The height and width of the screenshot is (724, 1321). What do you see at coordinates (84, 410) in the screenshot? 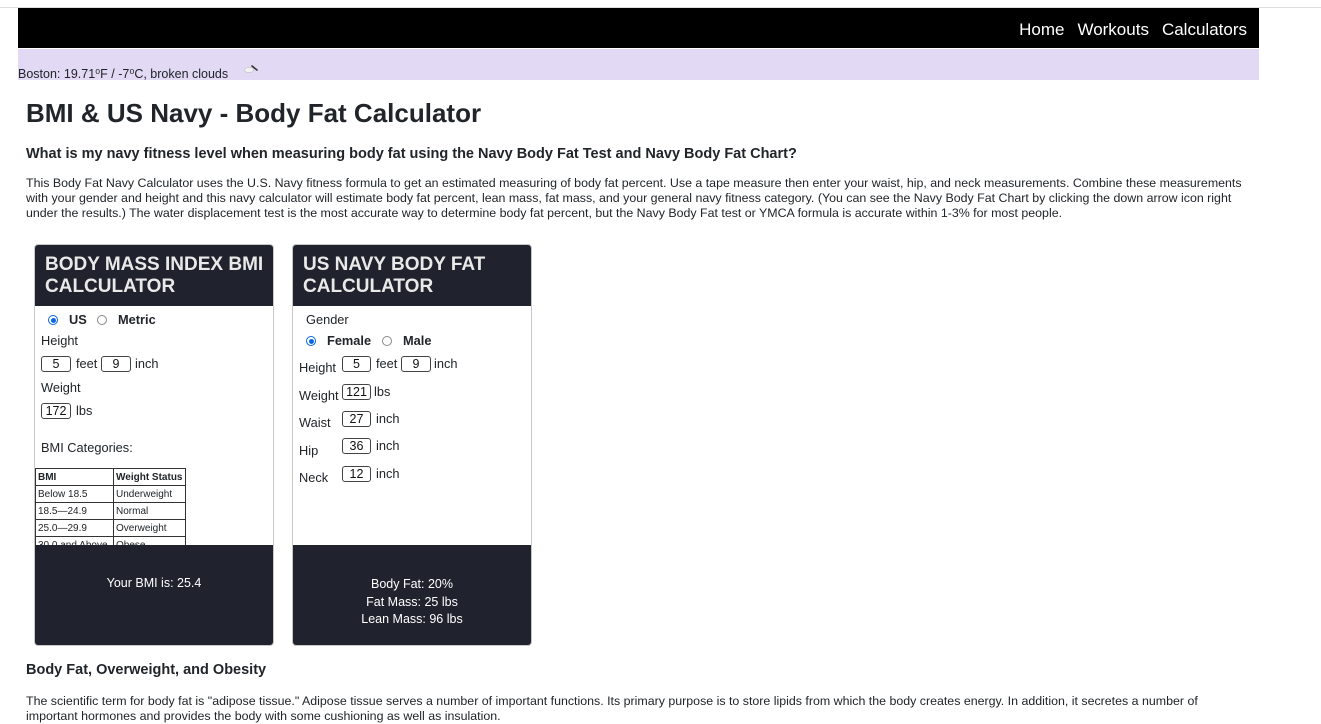
I see `bmi-weight-unit: lbs` at bounding box center [84, 410].